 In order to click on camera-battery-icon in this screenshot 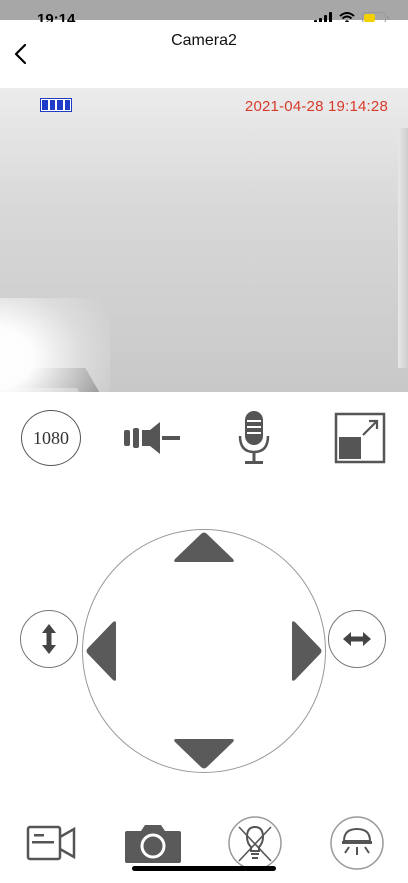, I will do `click(56, 105)`.